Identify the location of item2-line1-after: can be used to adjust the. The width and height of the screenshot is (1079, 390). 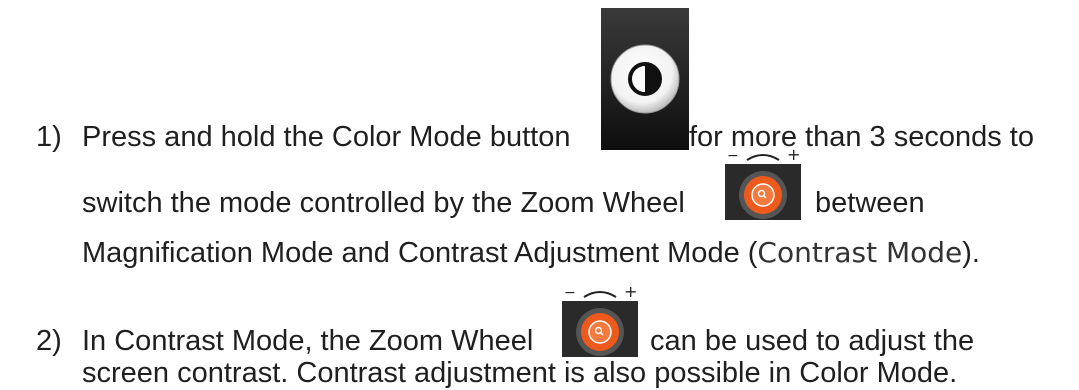
(812, 341).